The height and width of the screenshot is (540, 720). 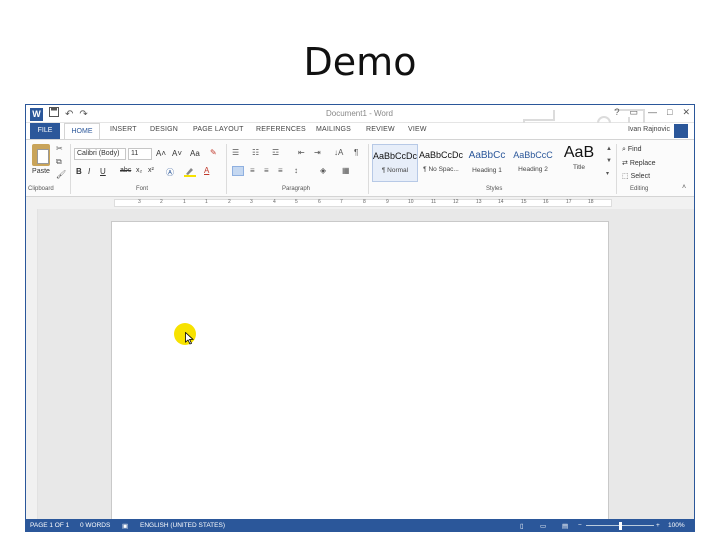 I want to click on tab-insert: INSERT, so click(x=123, y=129).